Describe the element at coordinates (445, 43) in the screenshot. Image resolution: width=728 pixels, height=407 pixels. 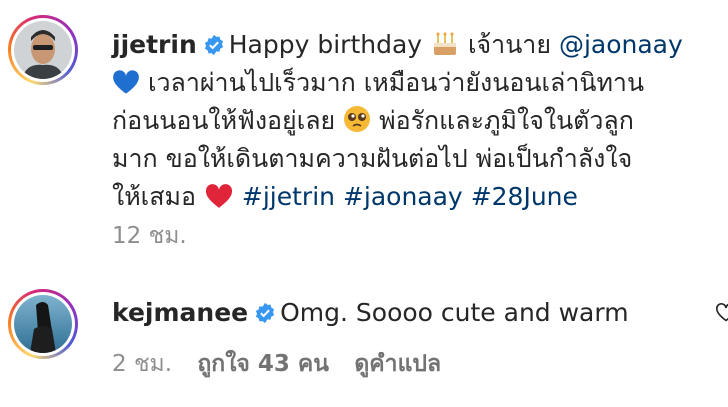
I see `birthday-cake-emoji` at that location.